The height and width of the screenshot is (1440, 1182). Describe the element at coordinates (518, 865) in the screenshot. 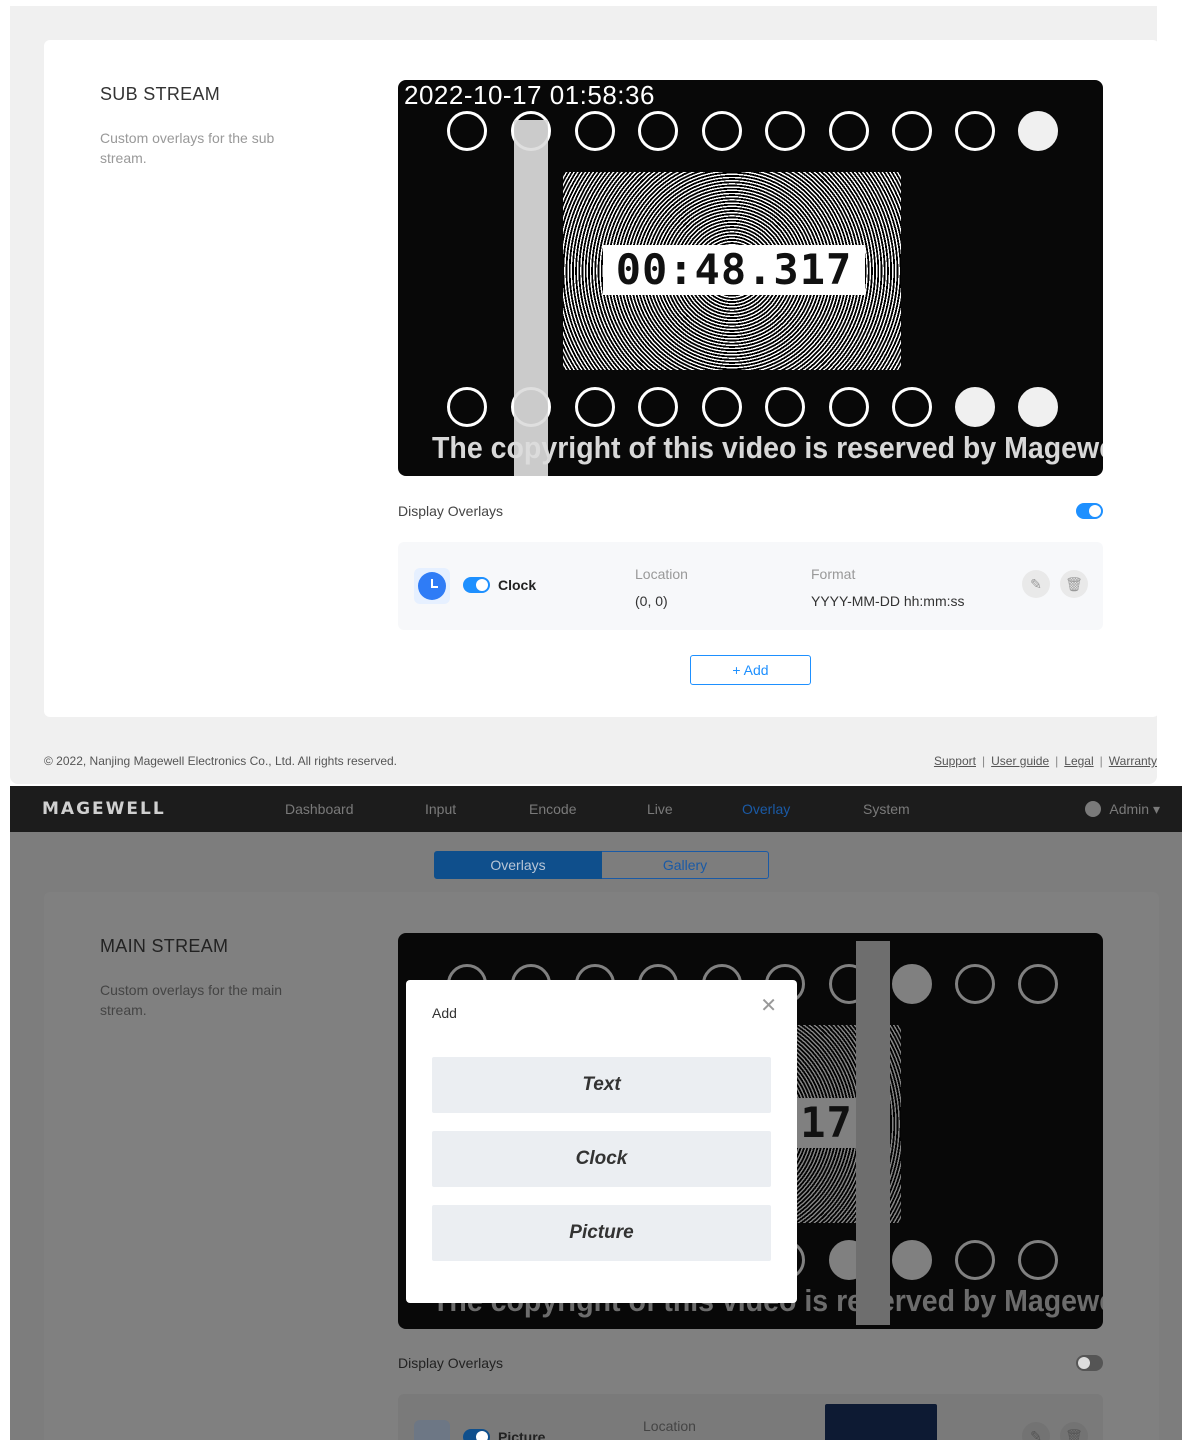

I see `tab-overlays: Overlays` at that location.